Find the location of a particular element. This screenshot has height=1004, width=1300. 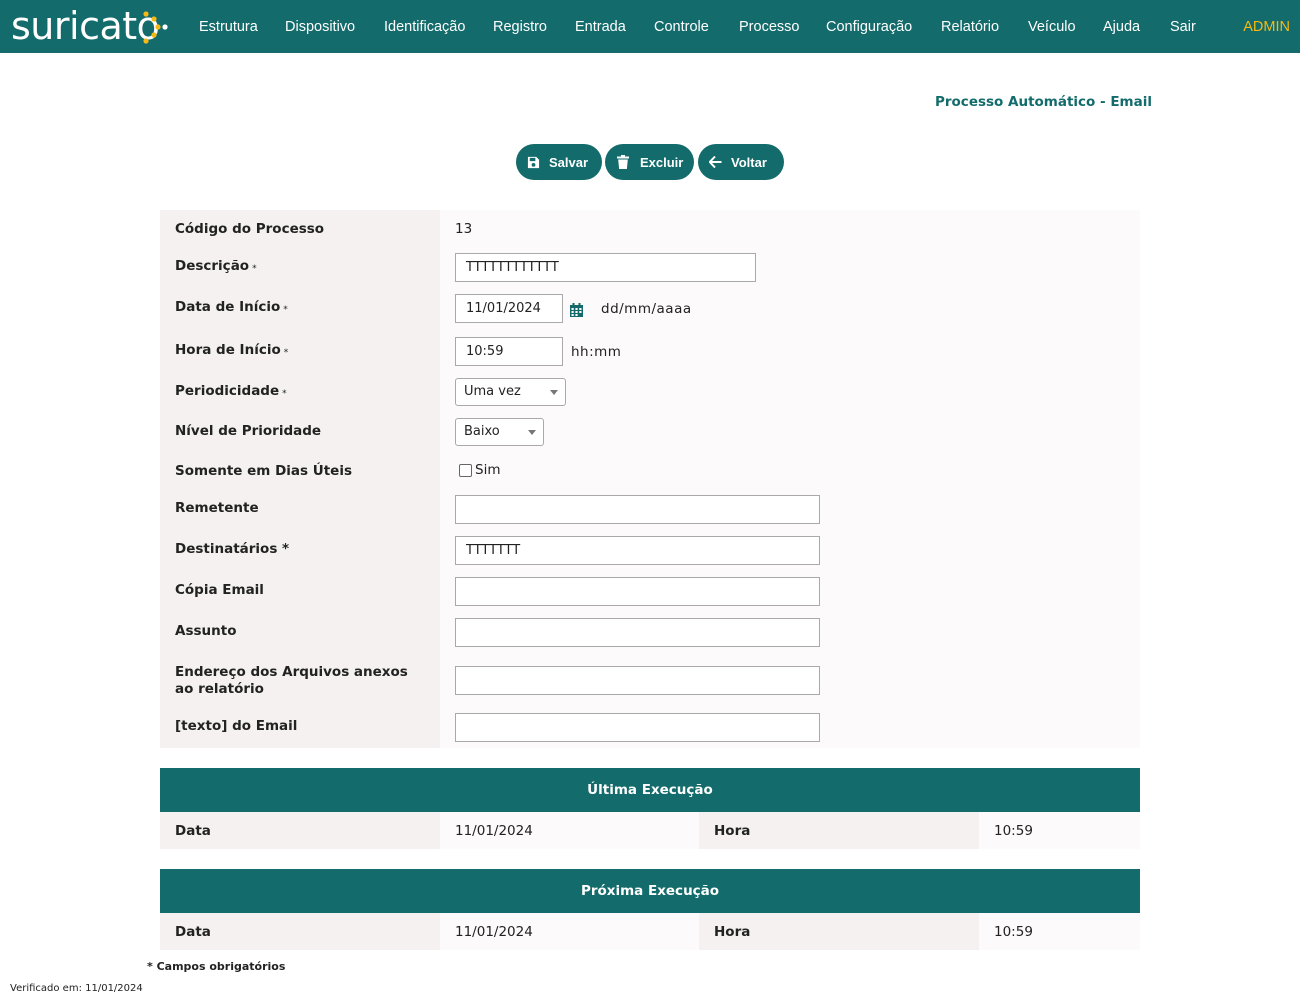

descricao-input: TTTTTTTTTTTT is located at coordinates (605, 267).